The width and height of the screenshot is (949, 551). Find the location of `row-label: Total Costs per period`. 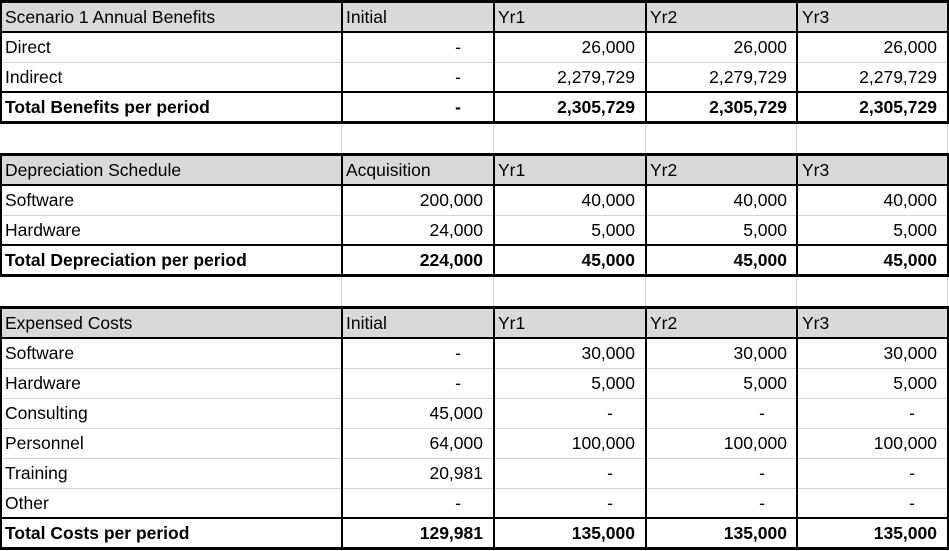

row-label: Total Costs per period is located at coordinates (170, 533).